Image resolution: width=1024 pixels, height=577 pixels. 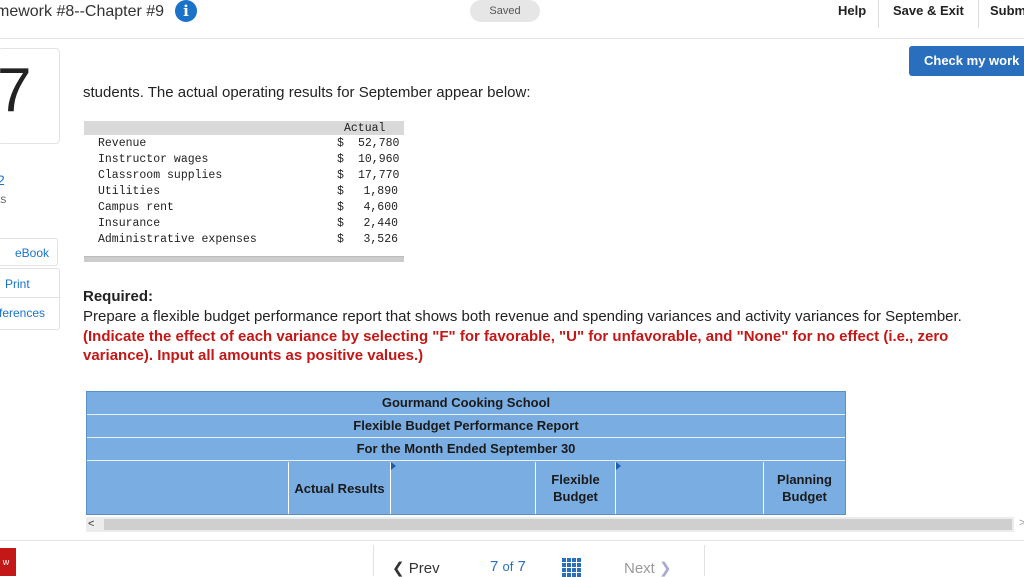 I want to click on red-tab: w, so click(x=8, y=562).